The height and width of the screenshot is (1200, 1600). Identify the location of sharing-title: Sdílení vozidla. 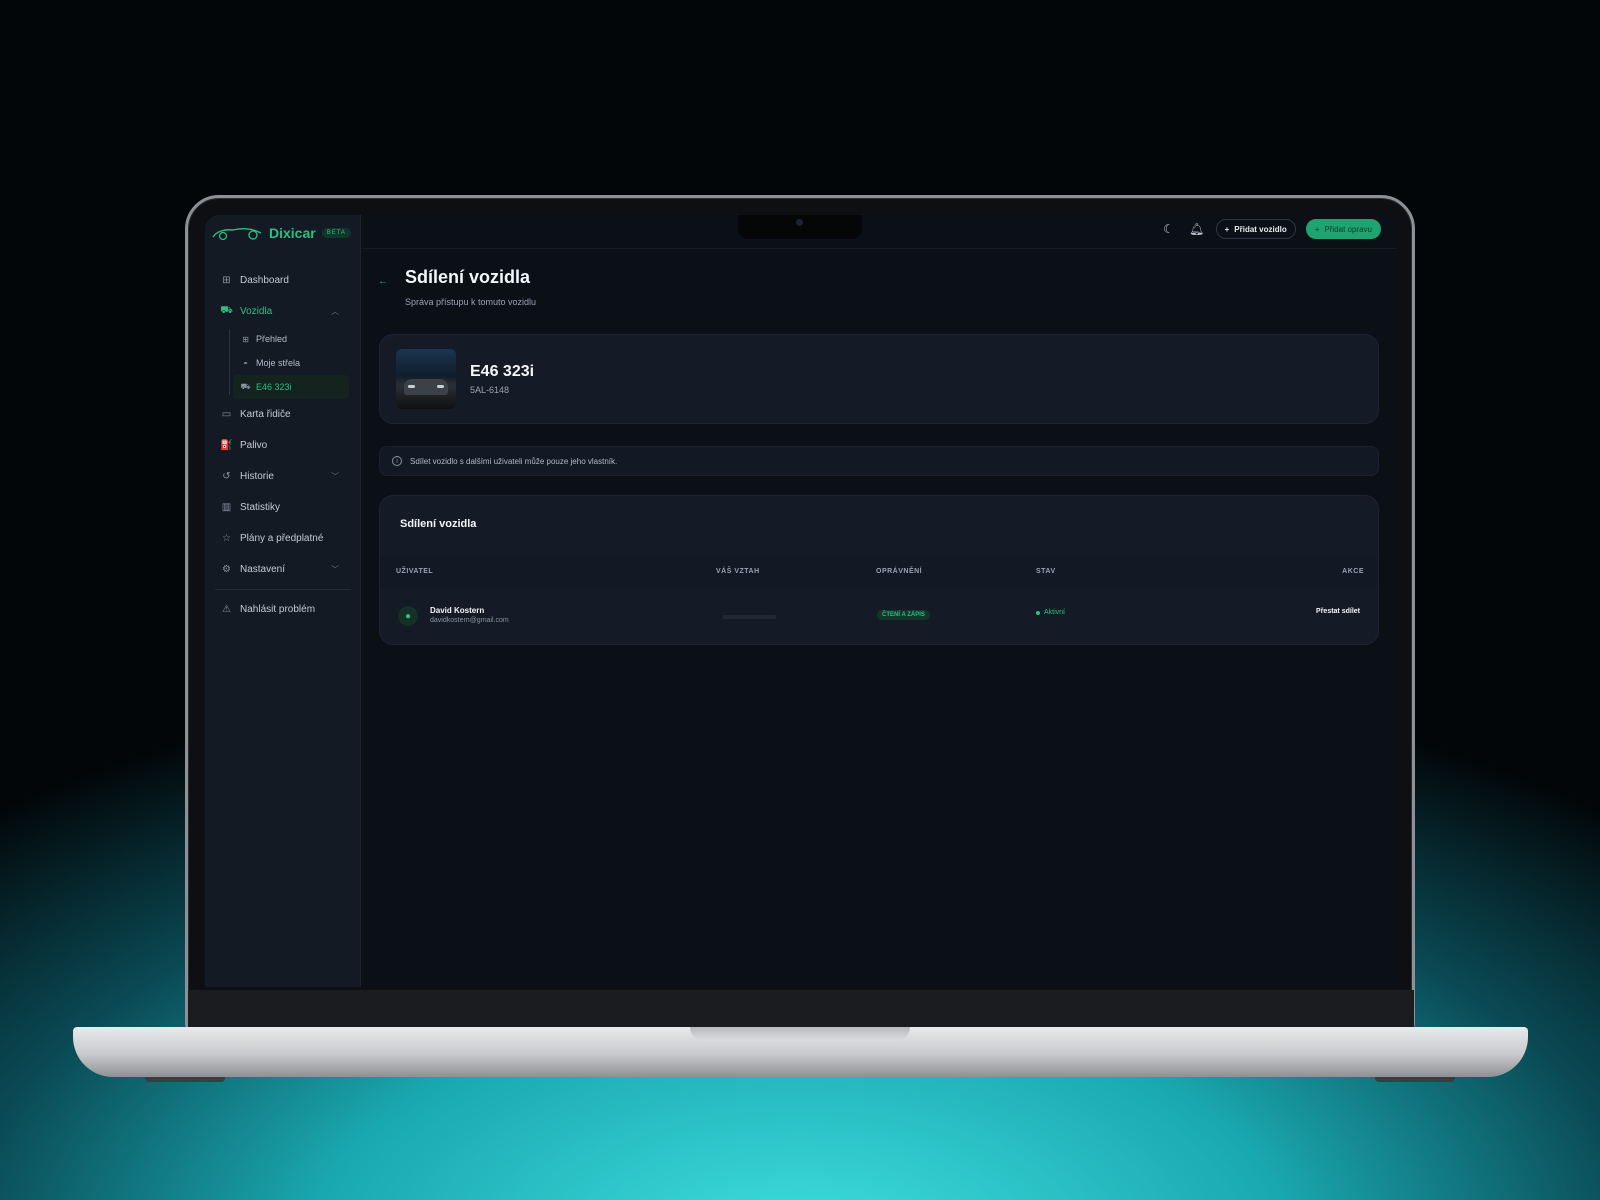
(438, 524).